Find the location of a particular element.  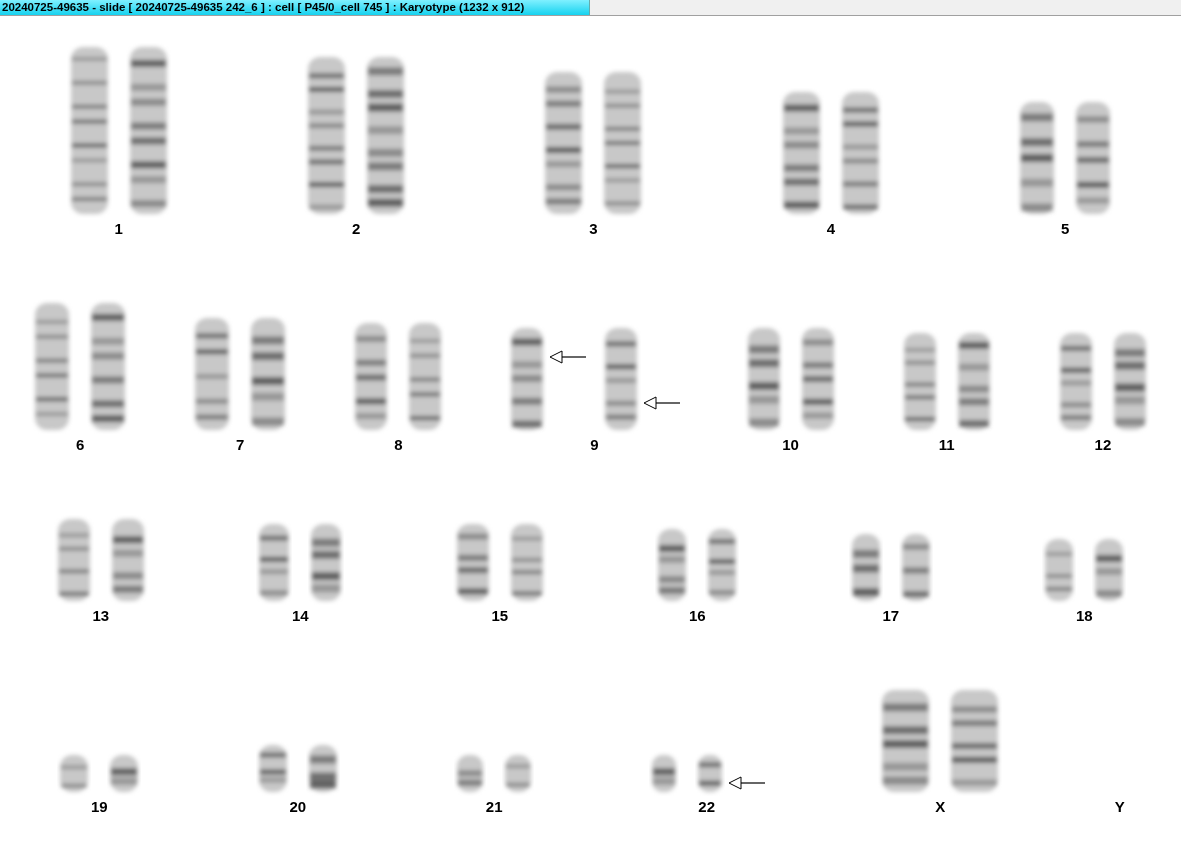

chromosome-label: 12 is located at coordinates (1103, 445).